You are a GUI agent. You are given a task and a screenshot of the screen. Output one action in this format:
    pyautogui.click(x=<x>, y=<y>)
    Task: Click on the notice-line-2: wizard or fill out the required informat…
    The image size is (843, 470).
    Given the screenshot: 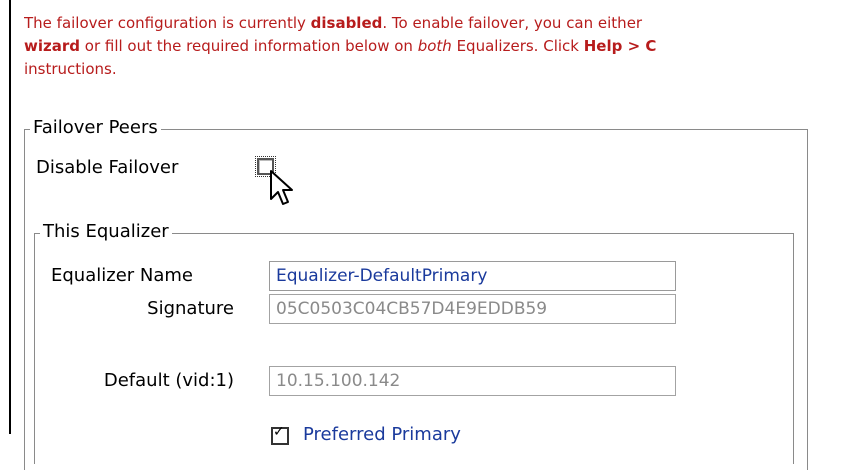 What is the action you would take?
    pyautogui.click(x=340, y=46)
    